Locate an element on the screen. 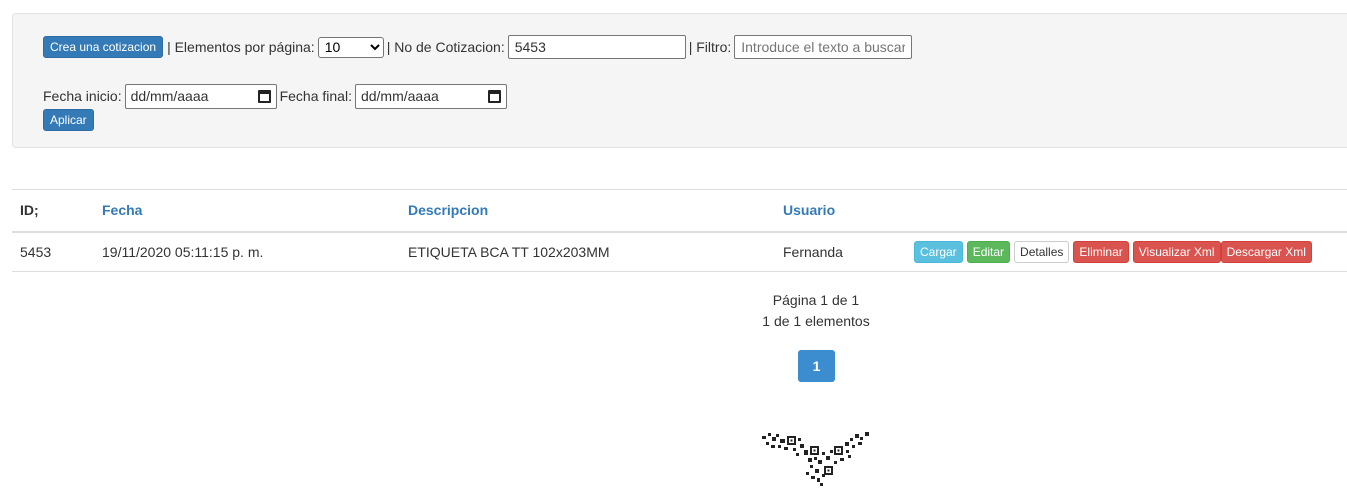 Image resolution: width=1347 pixels, height=499 pixels. descargar-xml-button: Descargar Xml is located at coordinates (1266, 251).